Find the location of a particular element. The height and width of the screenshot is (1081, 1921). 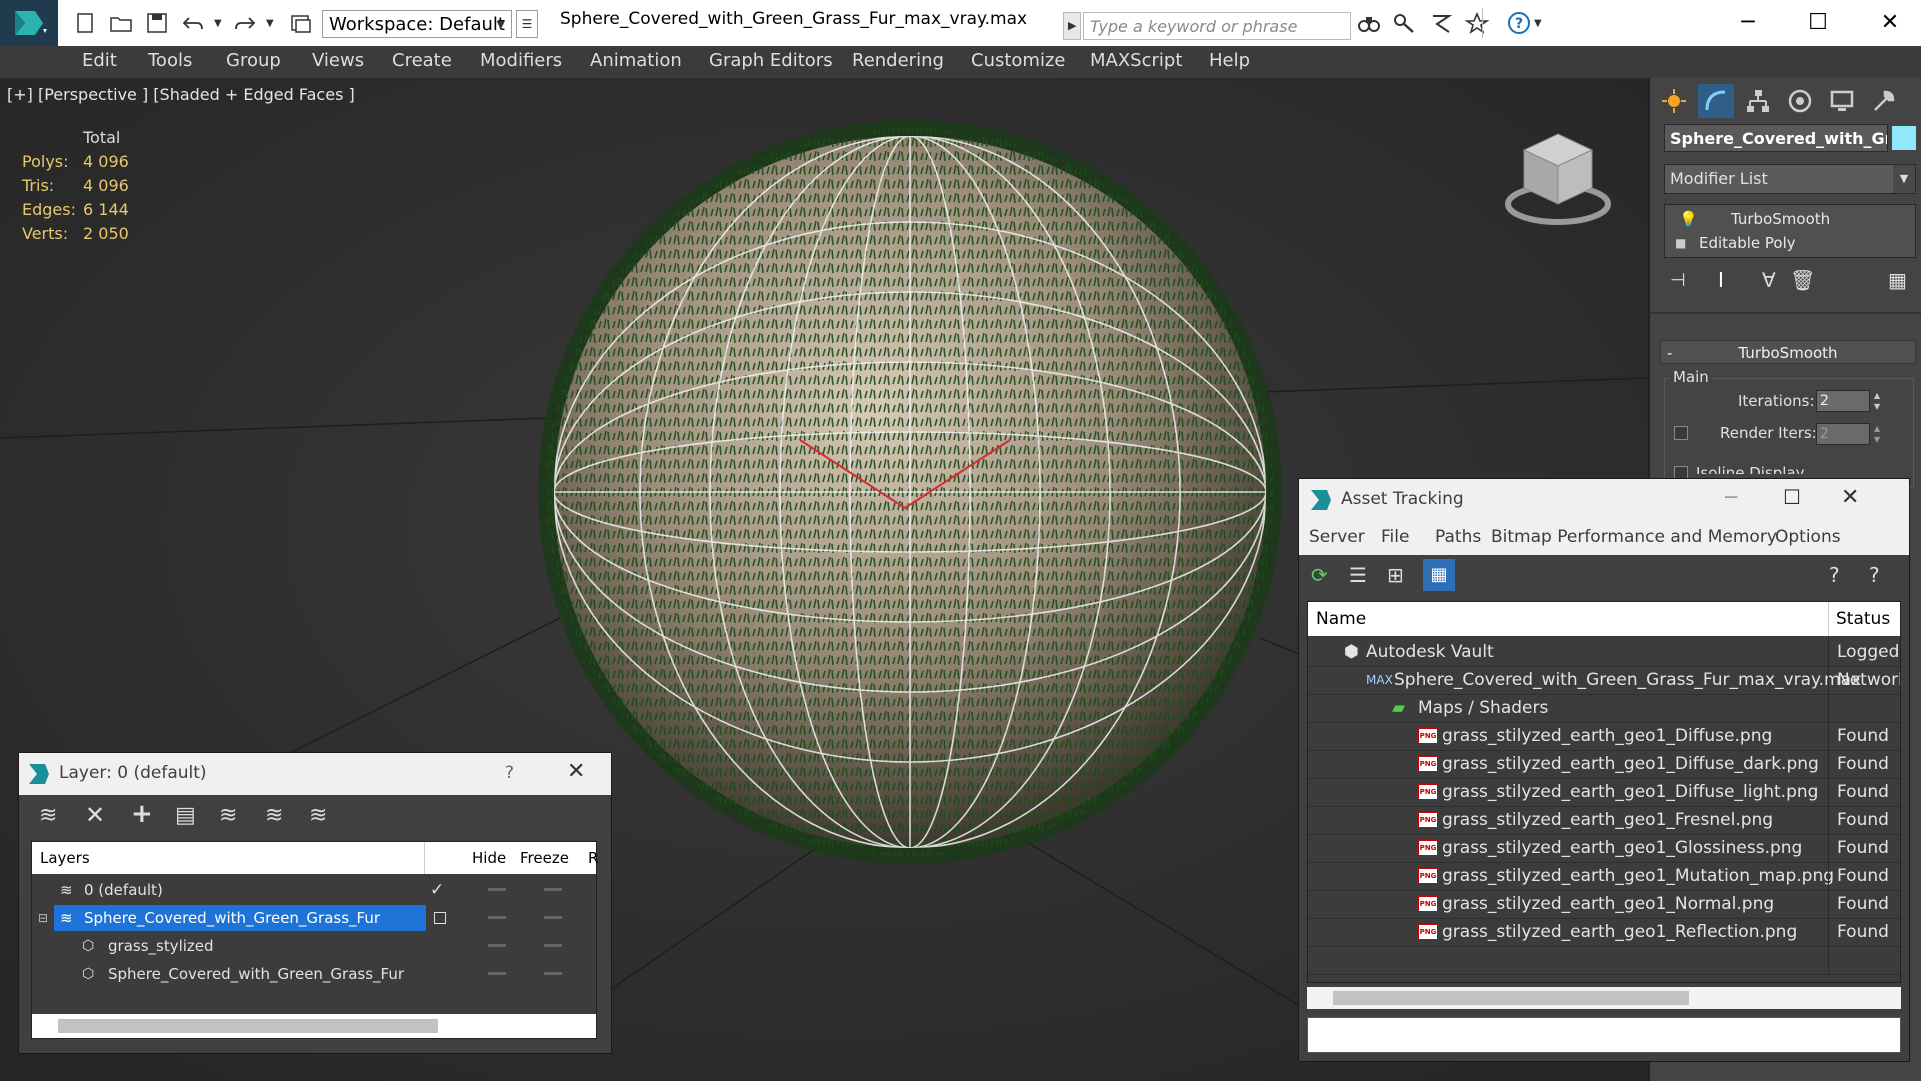

menu-item-views: Views is located at coordinates (338, 60).